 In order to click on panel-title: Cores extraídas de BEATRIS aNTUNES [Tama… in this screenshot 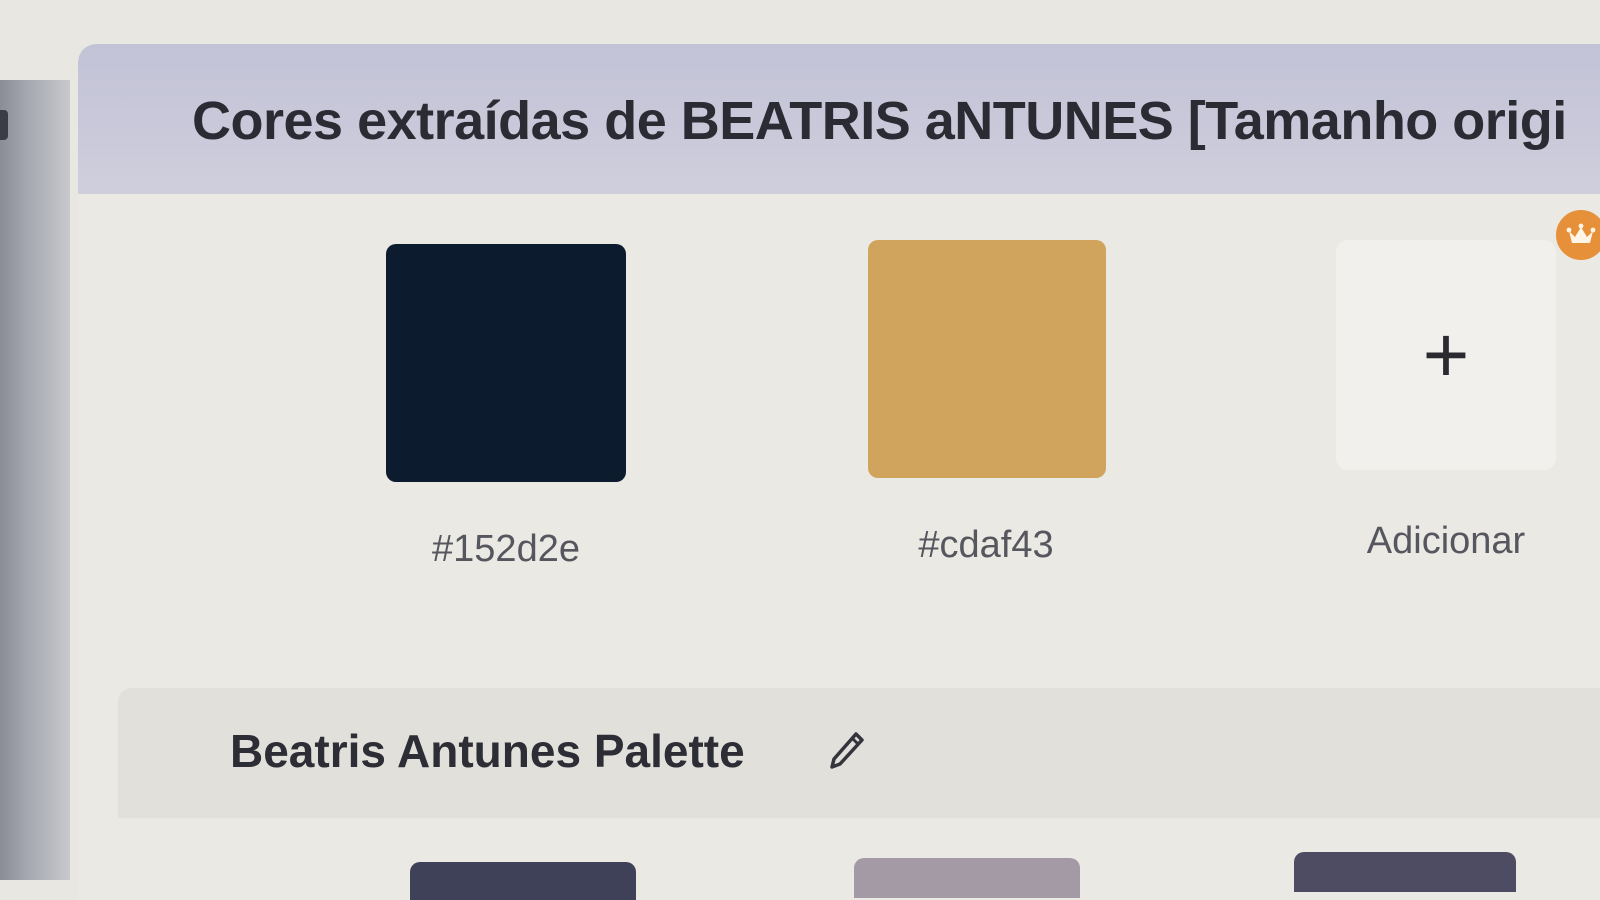, I will do `click(879, 121)`.